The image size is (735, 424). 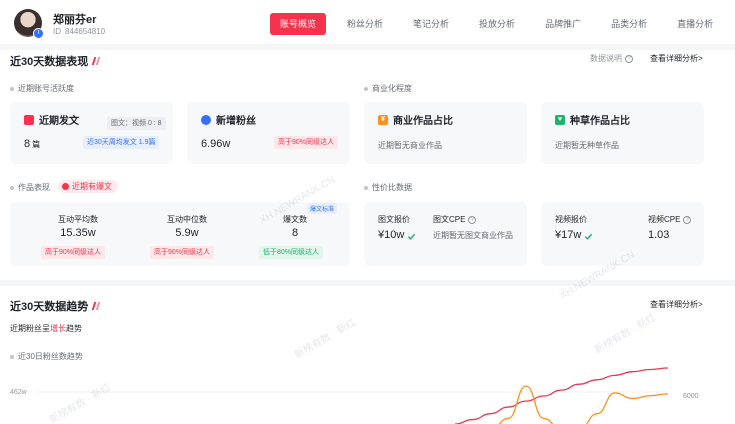 What do you see at coordinates (322, 208) in the screenshot?
I see `hot-standard-tag: 爆文标准` at bounding box center [322, 208].